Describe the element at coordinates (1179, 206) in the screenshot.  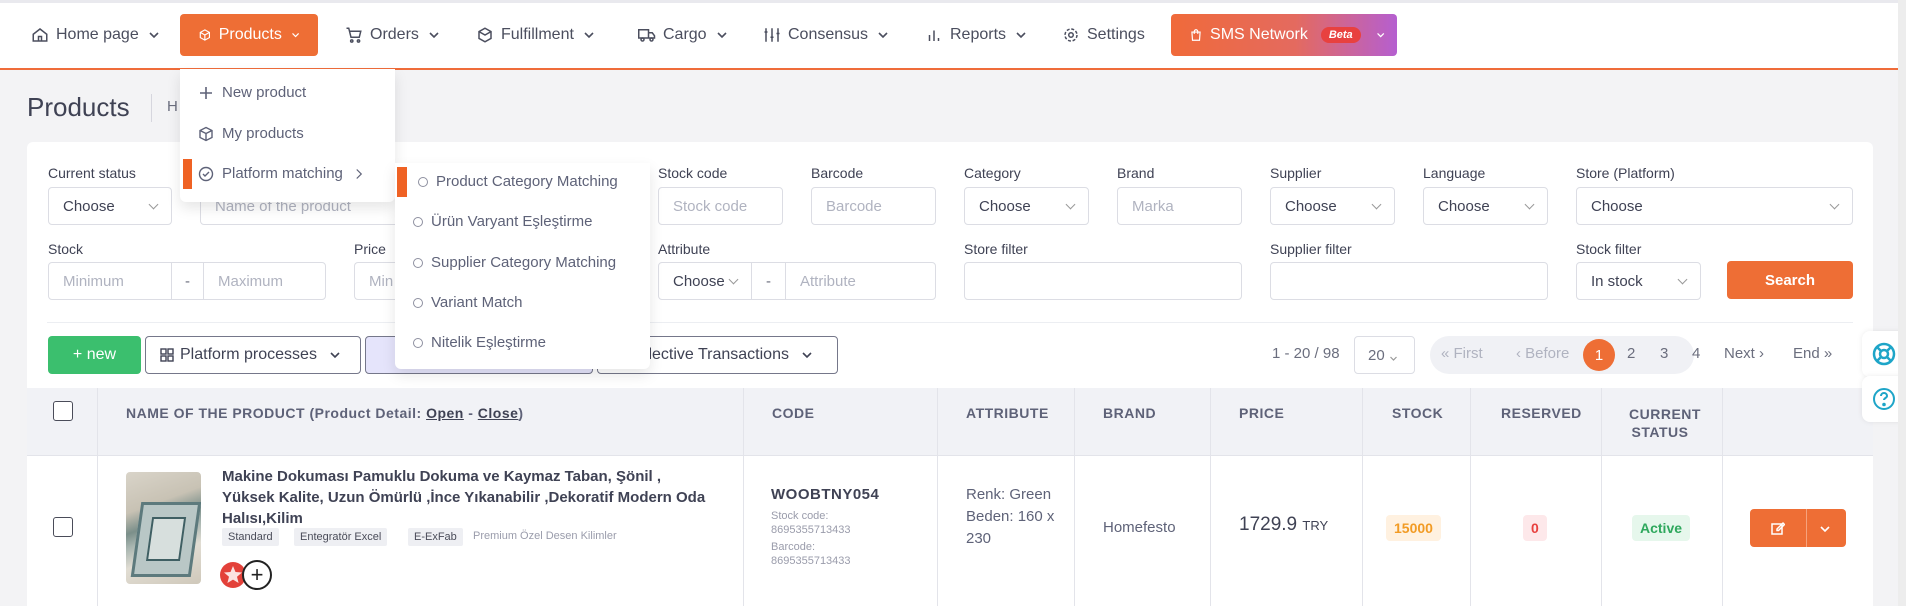
I see `brand-input: Marka` at that location.